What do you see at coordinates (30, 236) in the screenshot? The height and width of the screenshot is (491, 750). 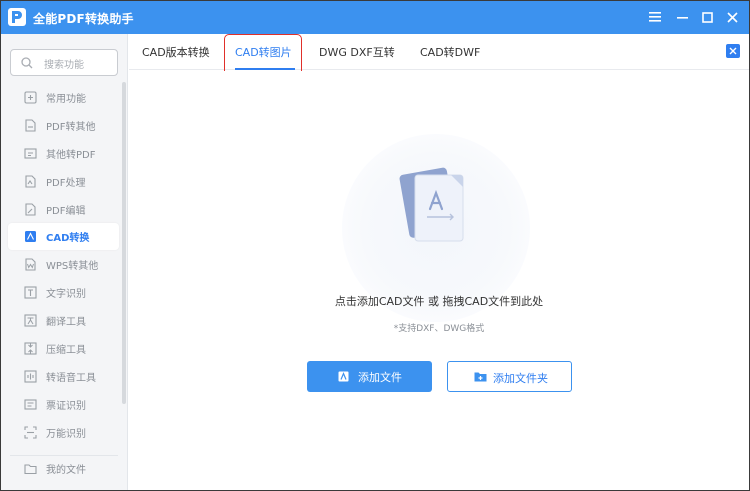 I see `cad-icon` at bounding box center [30, 236].